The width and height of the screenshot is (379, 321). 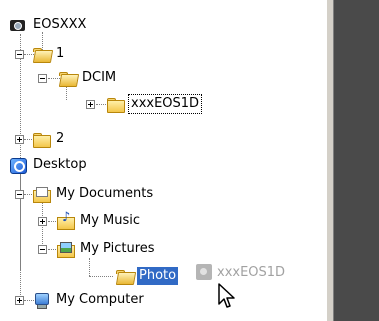 What do you see at coordinates (60, 164) in the screenshot?
I see `tree-item-label: Desktop` at bounding box center [60, 164].